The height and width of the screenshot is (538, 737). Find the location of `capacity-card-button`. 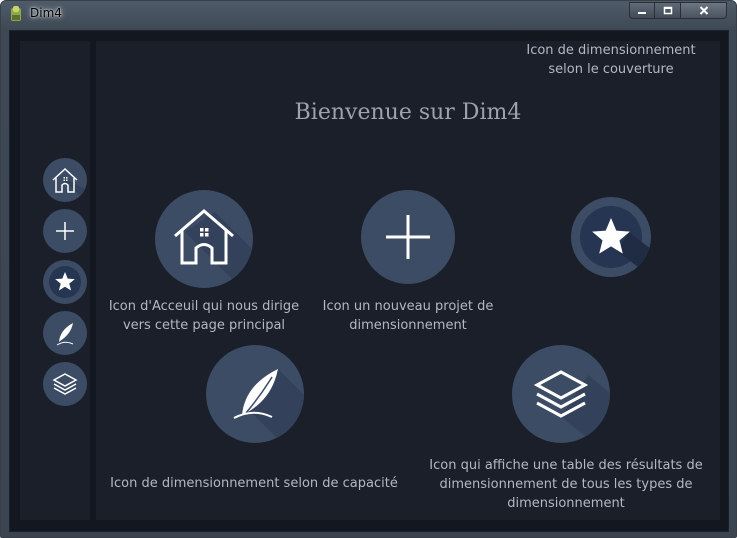

capacity-card-button is located at coordinates (255, 394).